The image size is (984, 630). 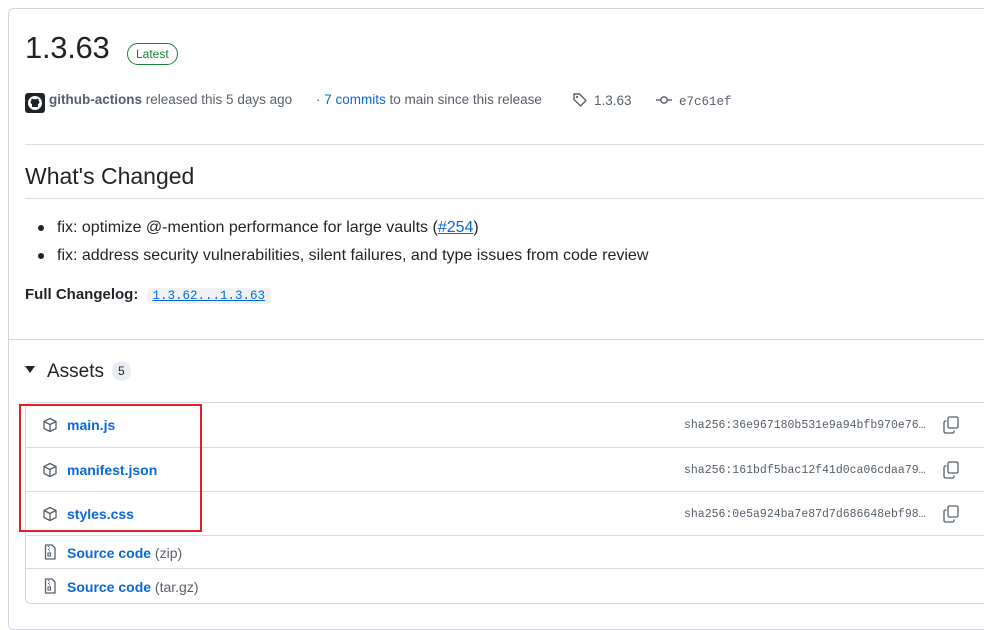 What do you see at coordinates (496, 339) in the screenshot?
I see `section-divider` at bounding box center [496, 339].